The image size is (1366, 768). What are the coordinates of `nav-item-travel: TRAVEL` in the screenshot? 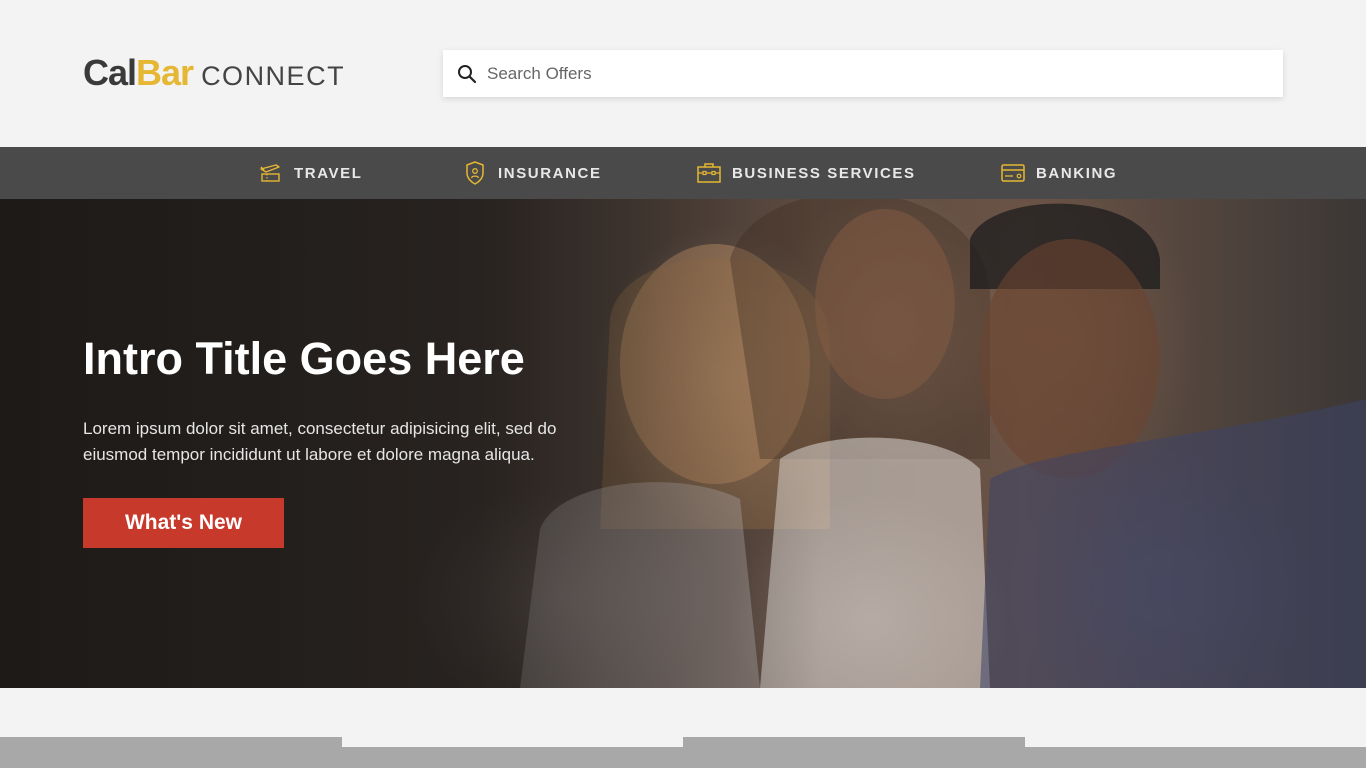 It's located at (310, 173).